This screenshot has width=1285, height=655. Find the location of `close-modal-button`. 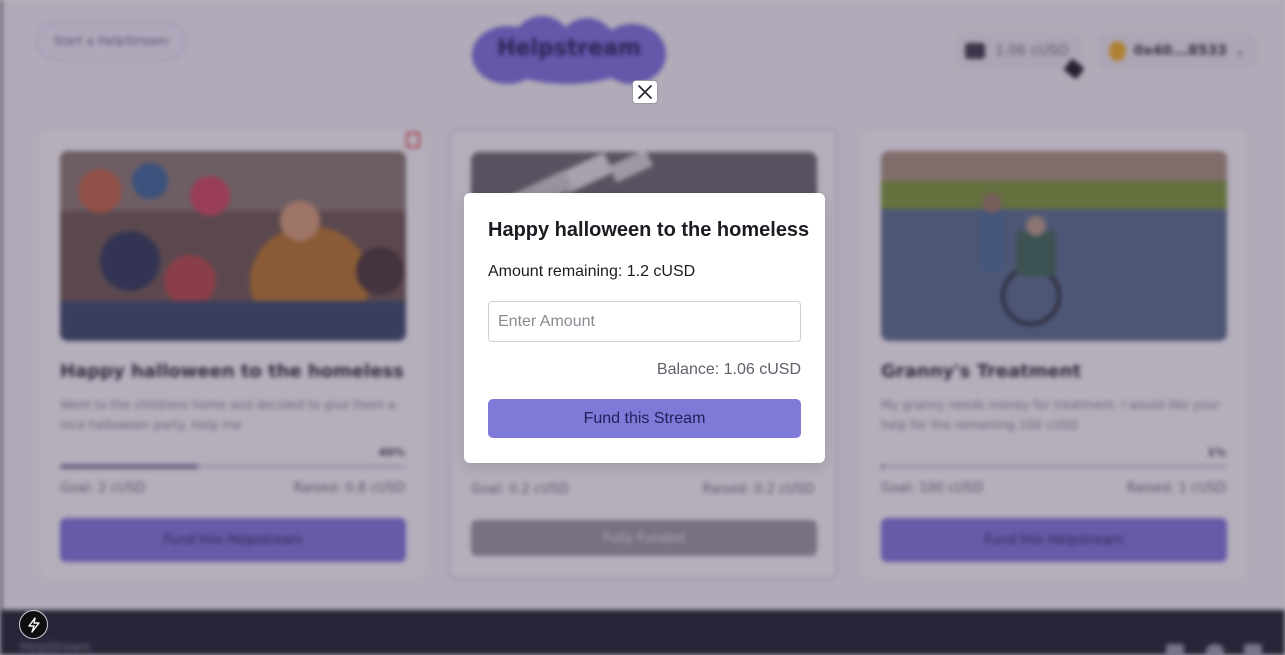

close-modal-button is located at coordinates (645, 92).